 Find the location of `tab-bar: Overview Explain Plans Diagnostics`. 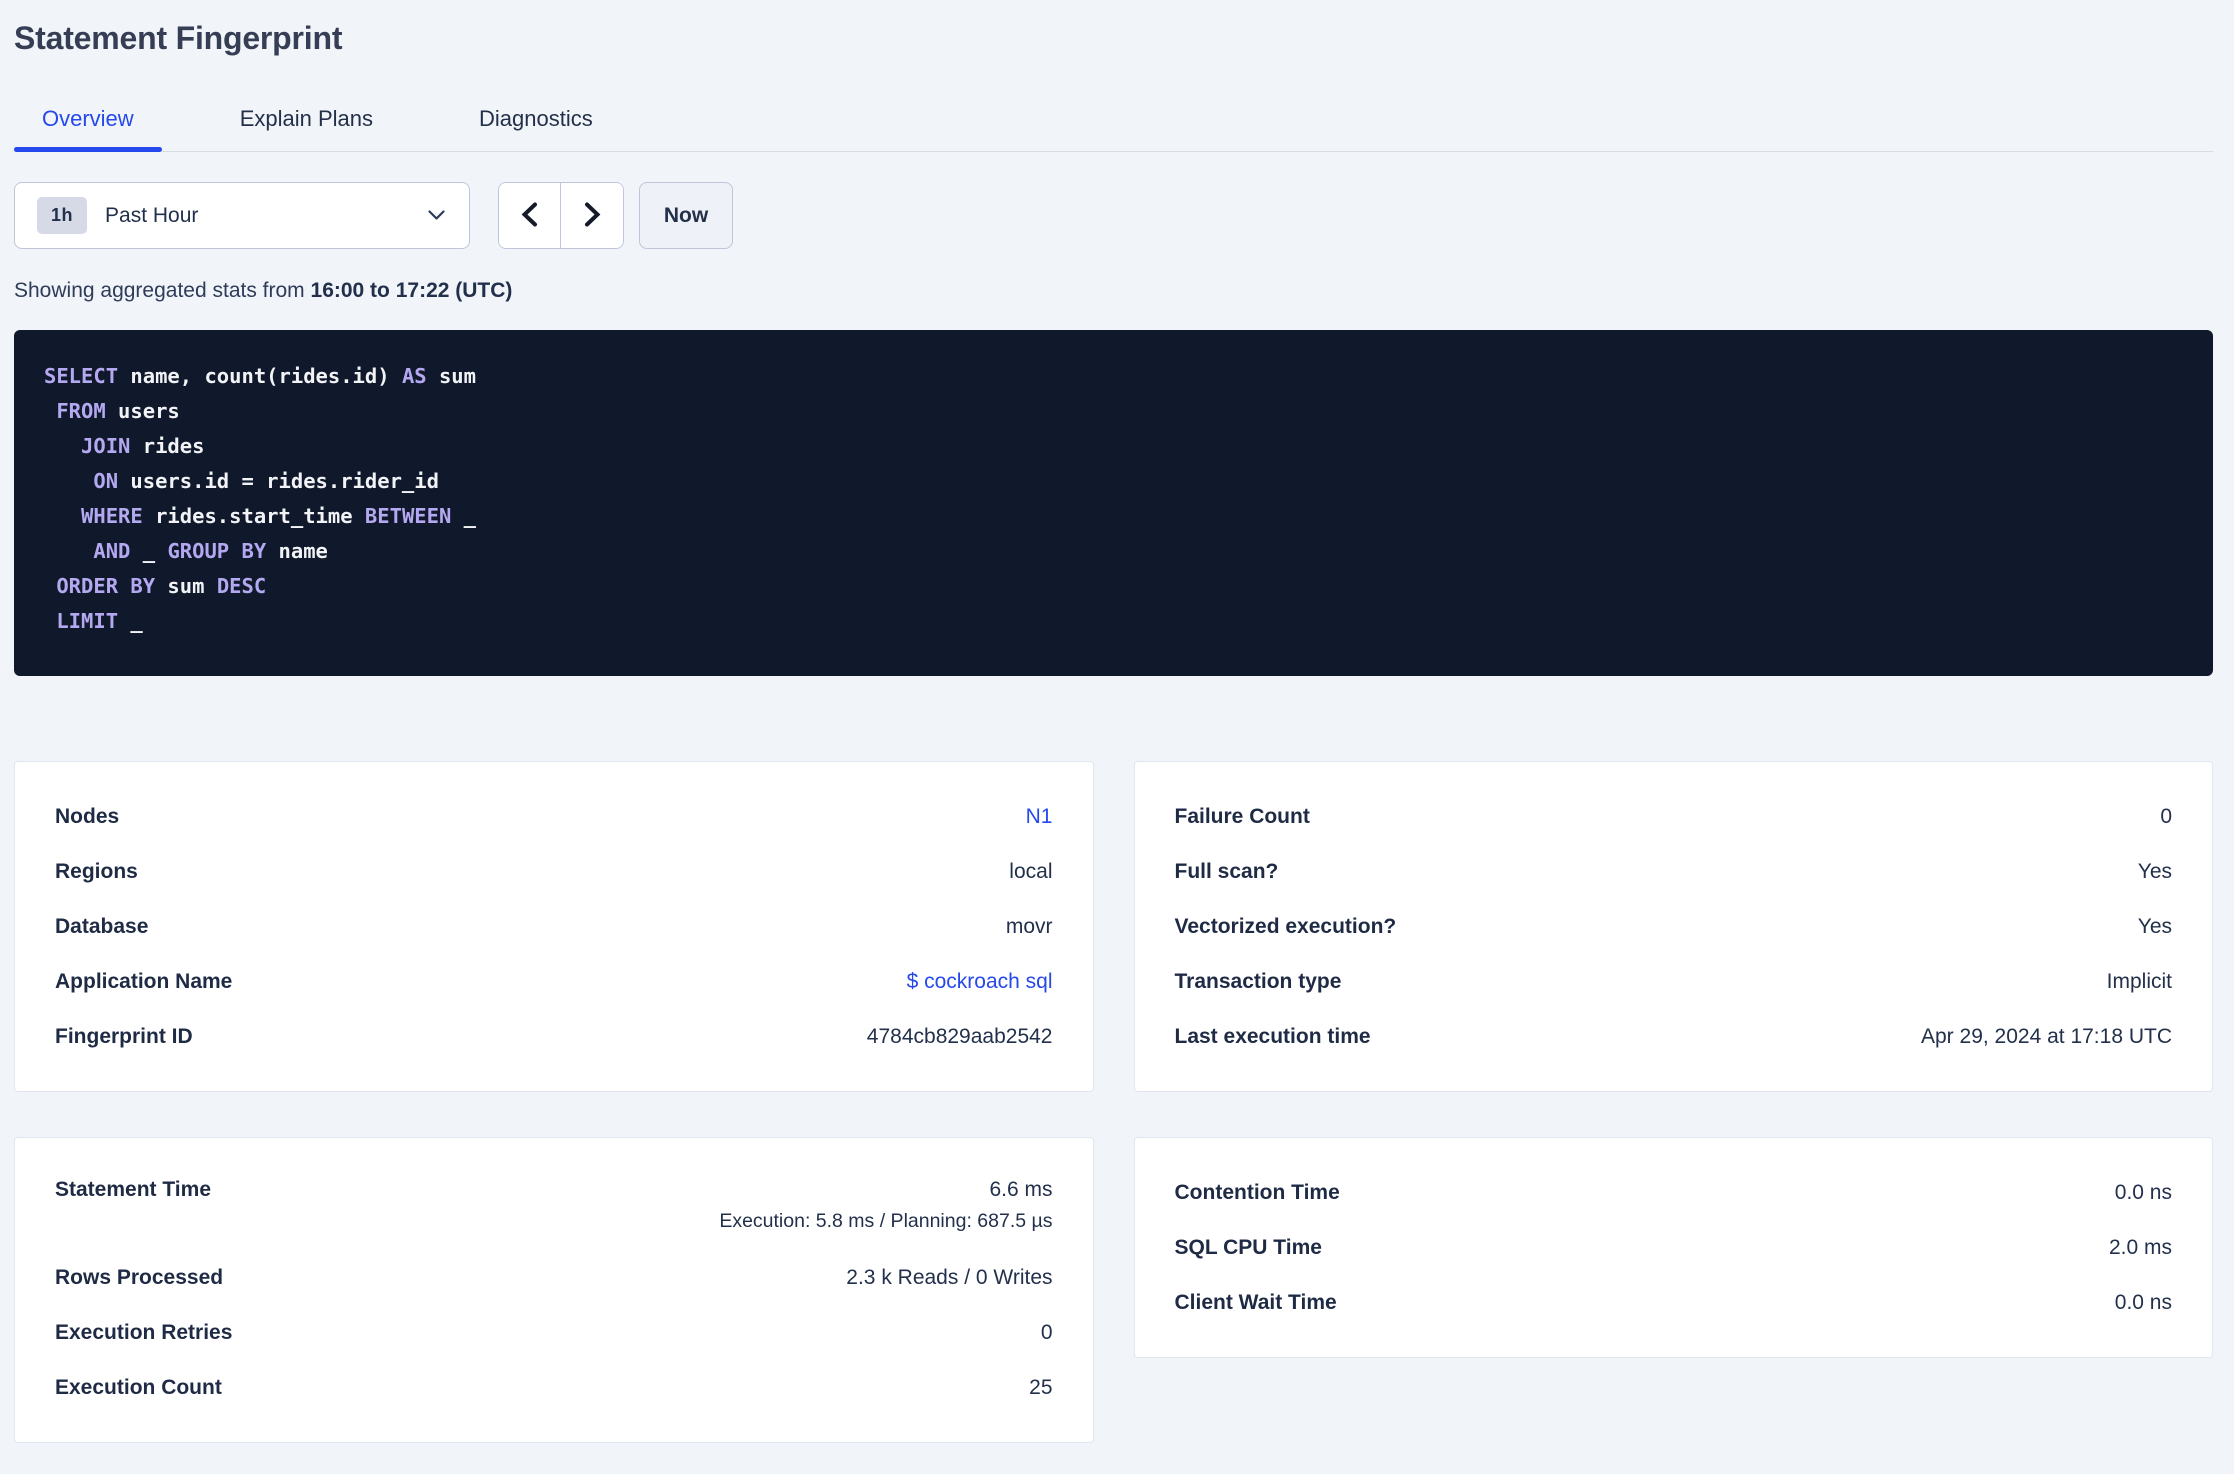

tab-bar: Overview Explain Plans Diagnostics is located at coordinates (1113, 129).